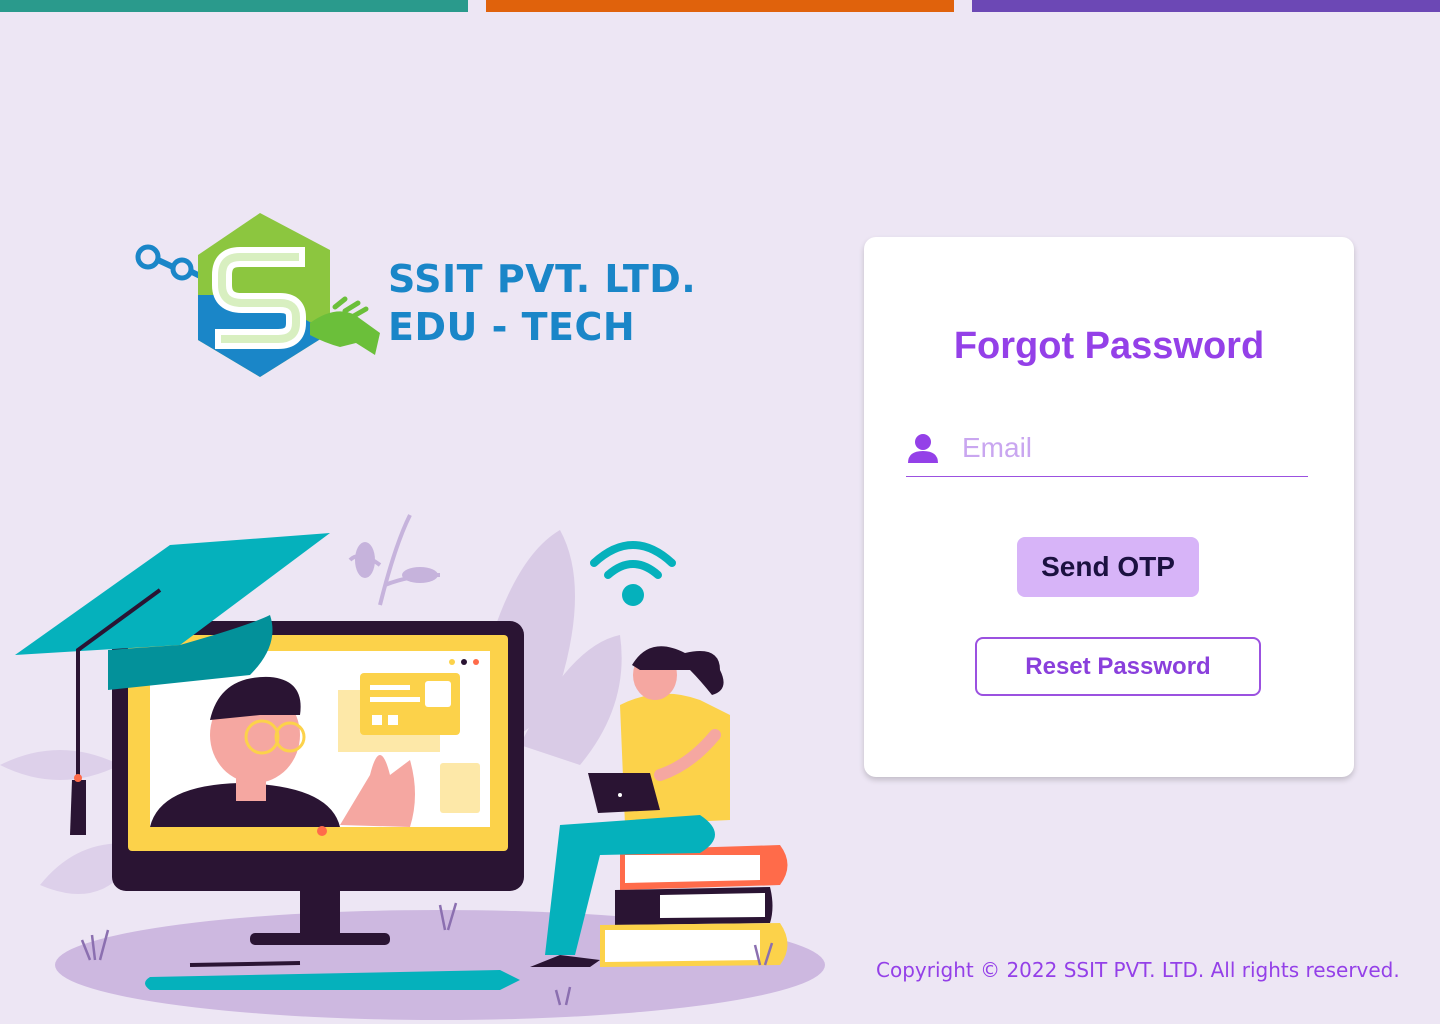 Image resolution: width=1440 pixels, height=1024 pixels. What do you see at coordinates (542, 279) in the screenshot?
I see `brand-line-1: SSIT PVT. LTD.` at bounding box center [542, 279].